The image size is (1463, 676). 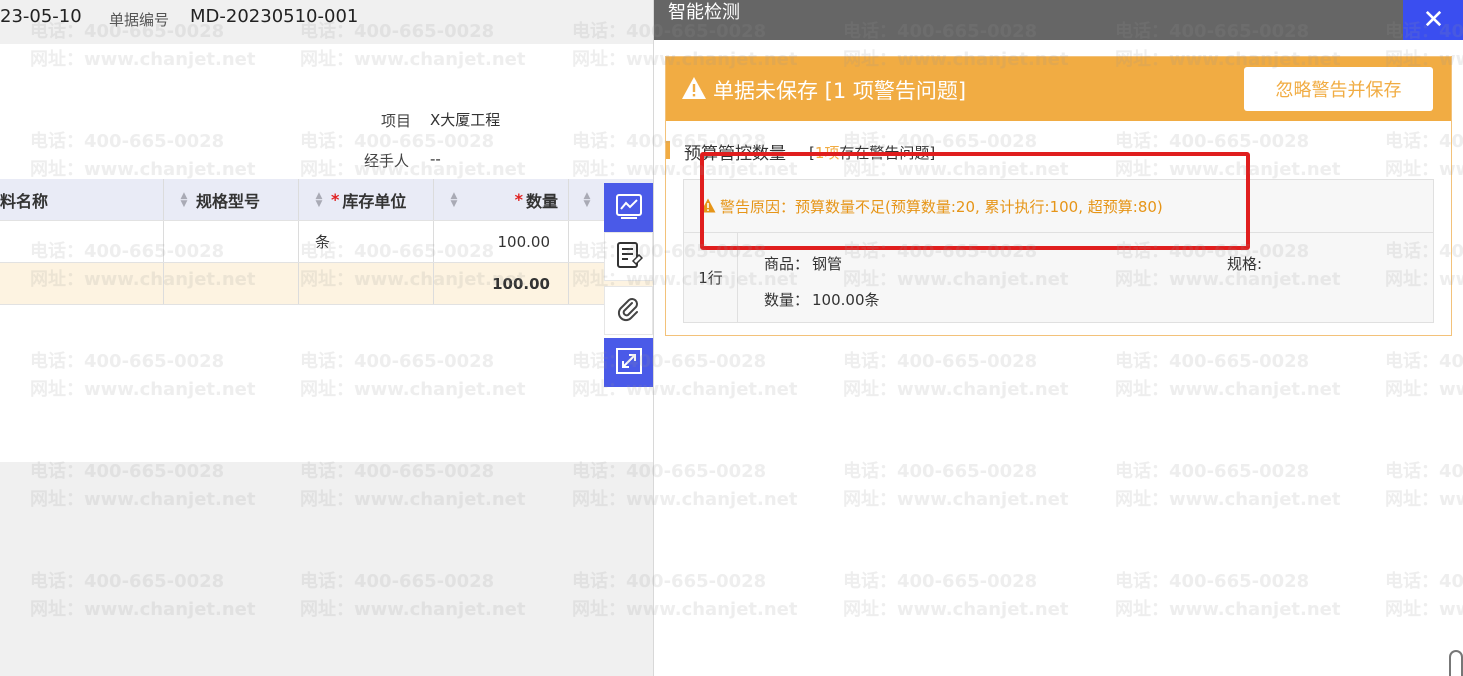 What do you see at coordinates (787, 300) in the screenshot?
I see `quantity-label: 数量：` at bounding box center [787, 300].